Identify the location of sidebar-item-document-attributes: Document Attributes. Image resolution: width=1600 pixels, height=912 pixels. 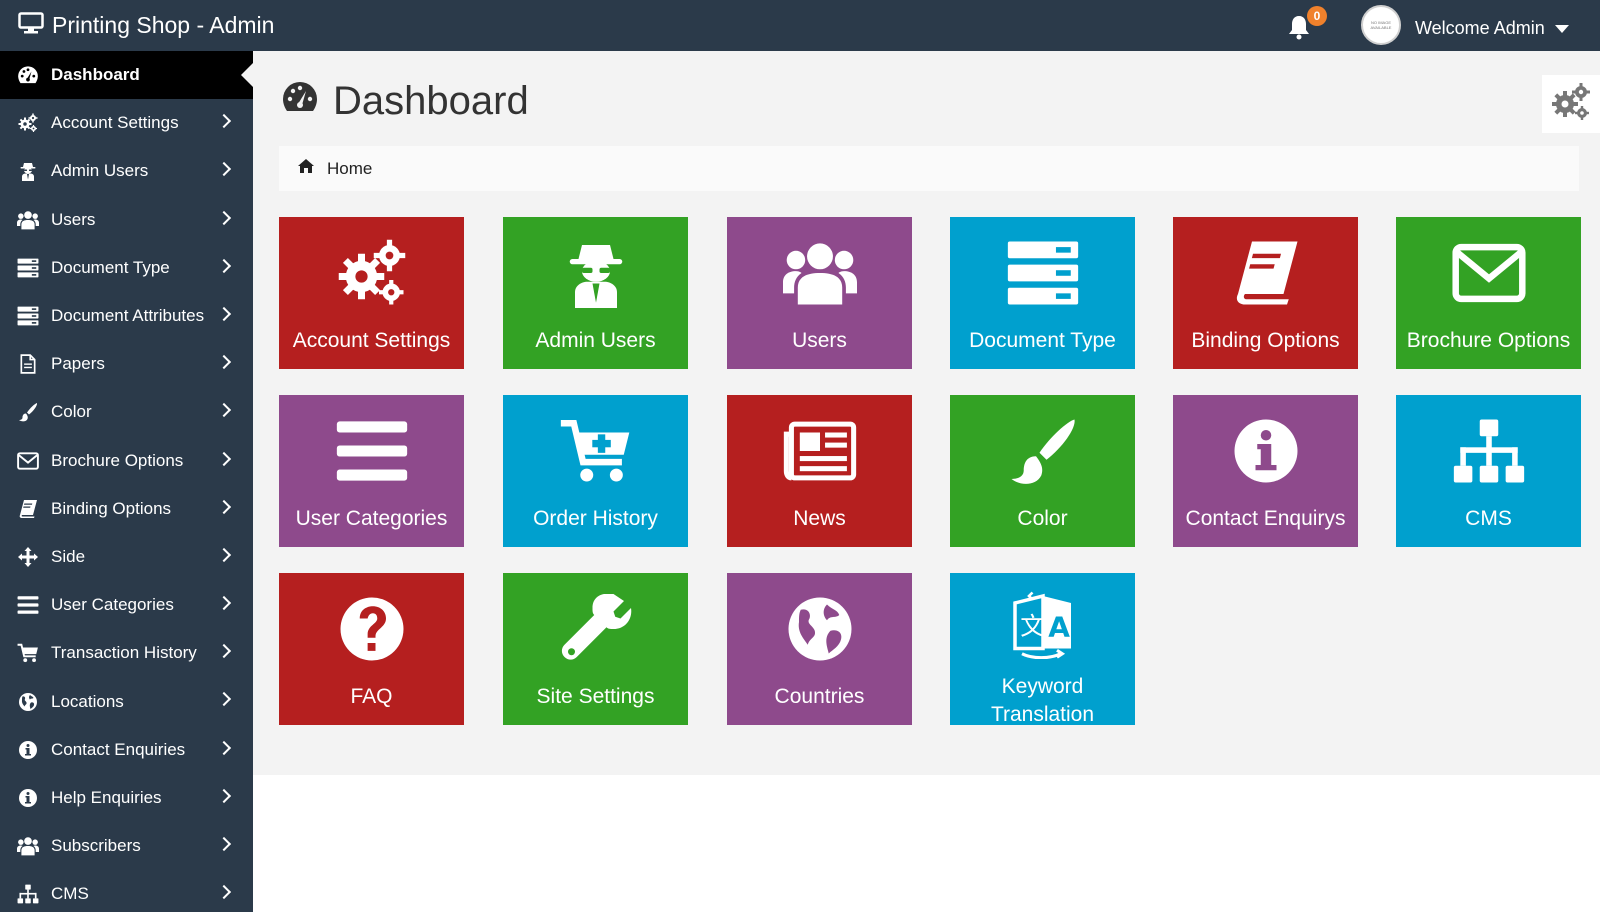
(126, 316).